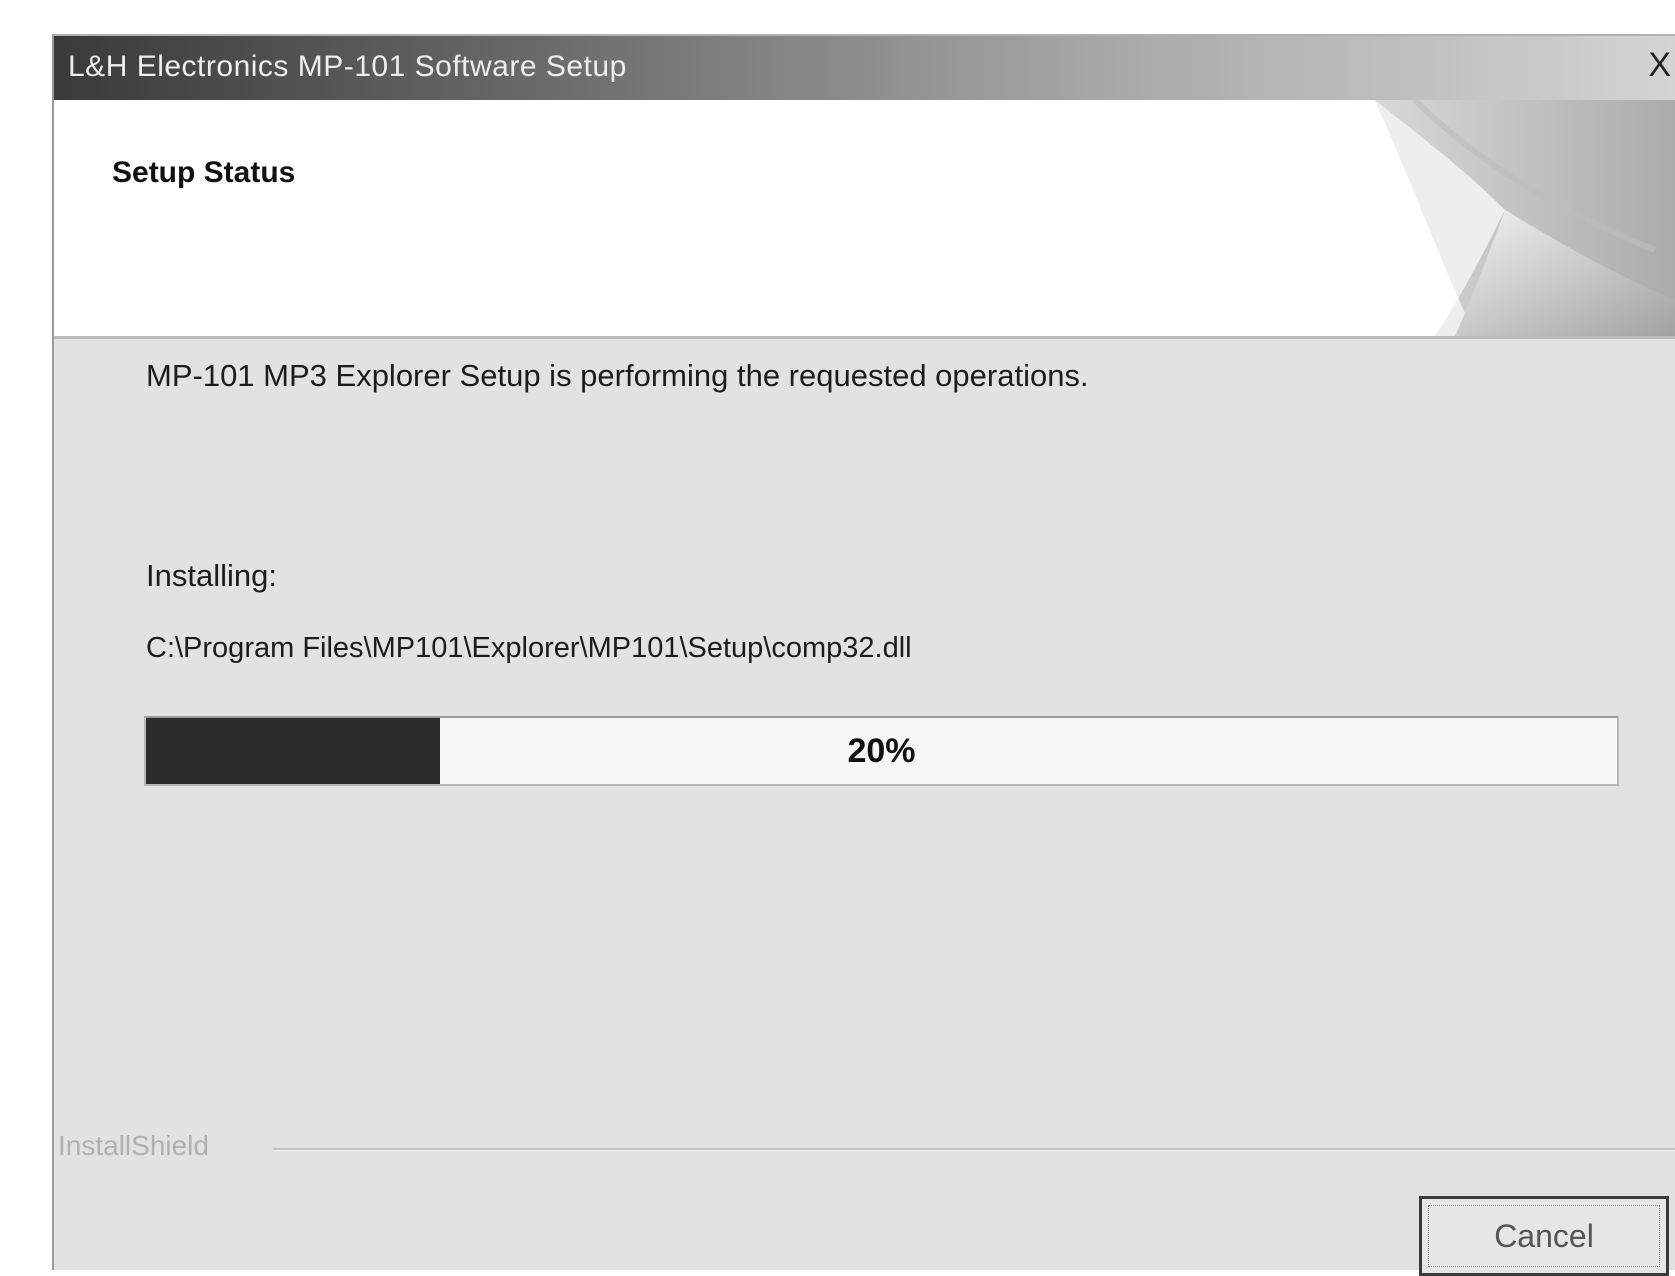 This screenshot has height=1276, width=1675. Describe the element at coordinates (864, 68) in the screenshot. I see `title-bar: L&H Electronics MP-101 Software Setup X` at that location.